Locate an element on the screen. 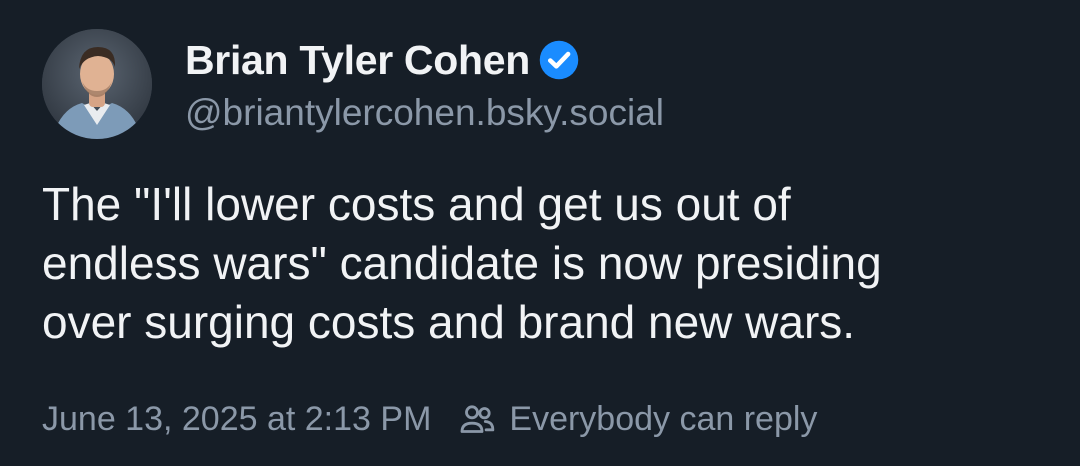  reply-setting: Everybody can reply is located at coordinates (637, 419).